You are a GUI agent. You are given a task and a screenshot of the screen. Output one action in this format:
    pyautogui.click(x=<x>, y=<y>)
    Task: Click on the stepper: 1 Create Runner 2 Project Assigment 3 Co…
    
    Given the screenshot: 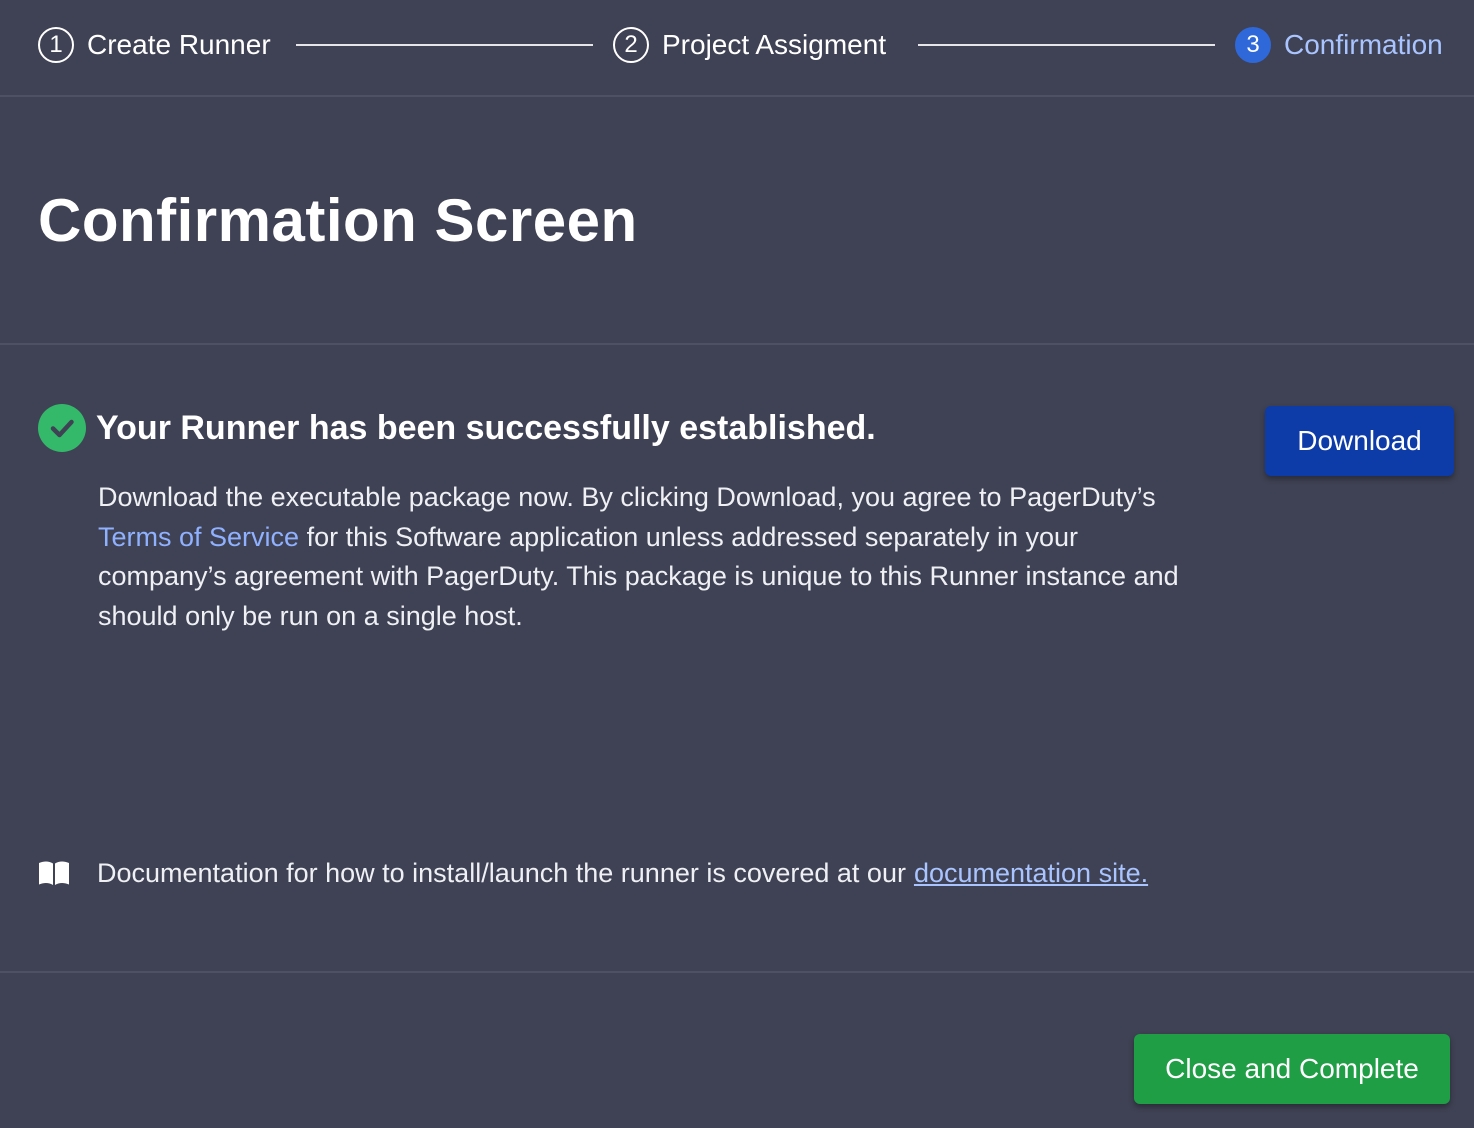 What is the action you would take?
    pyautogui.click(x=737, y=48)
    